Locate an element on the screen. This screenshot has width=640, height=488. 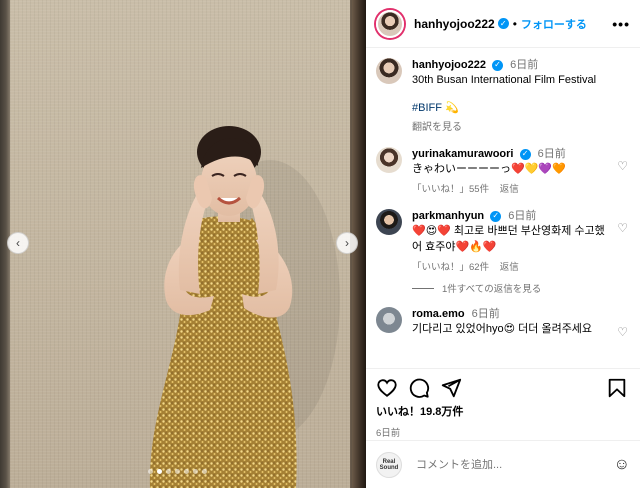
chevron-left-icon: ‹ is located at coordinates (18, 243).